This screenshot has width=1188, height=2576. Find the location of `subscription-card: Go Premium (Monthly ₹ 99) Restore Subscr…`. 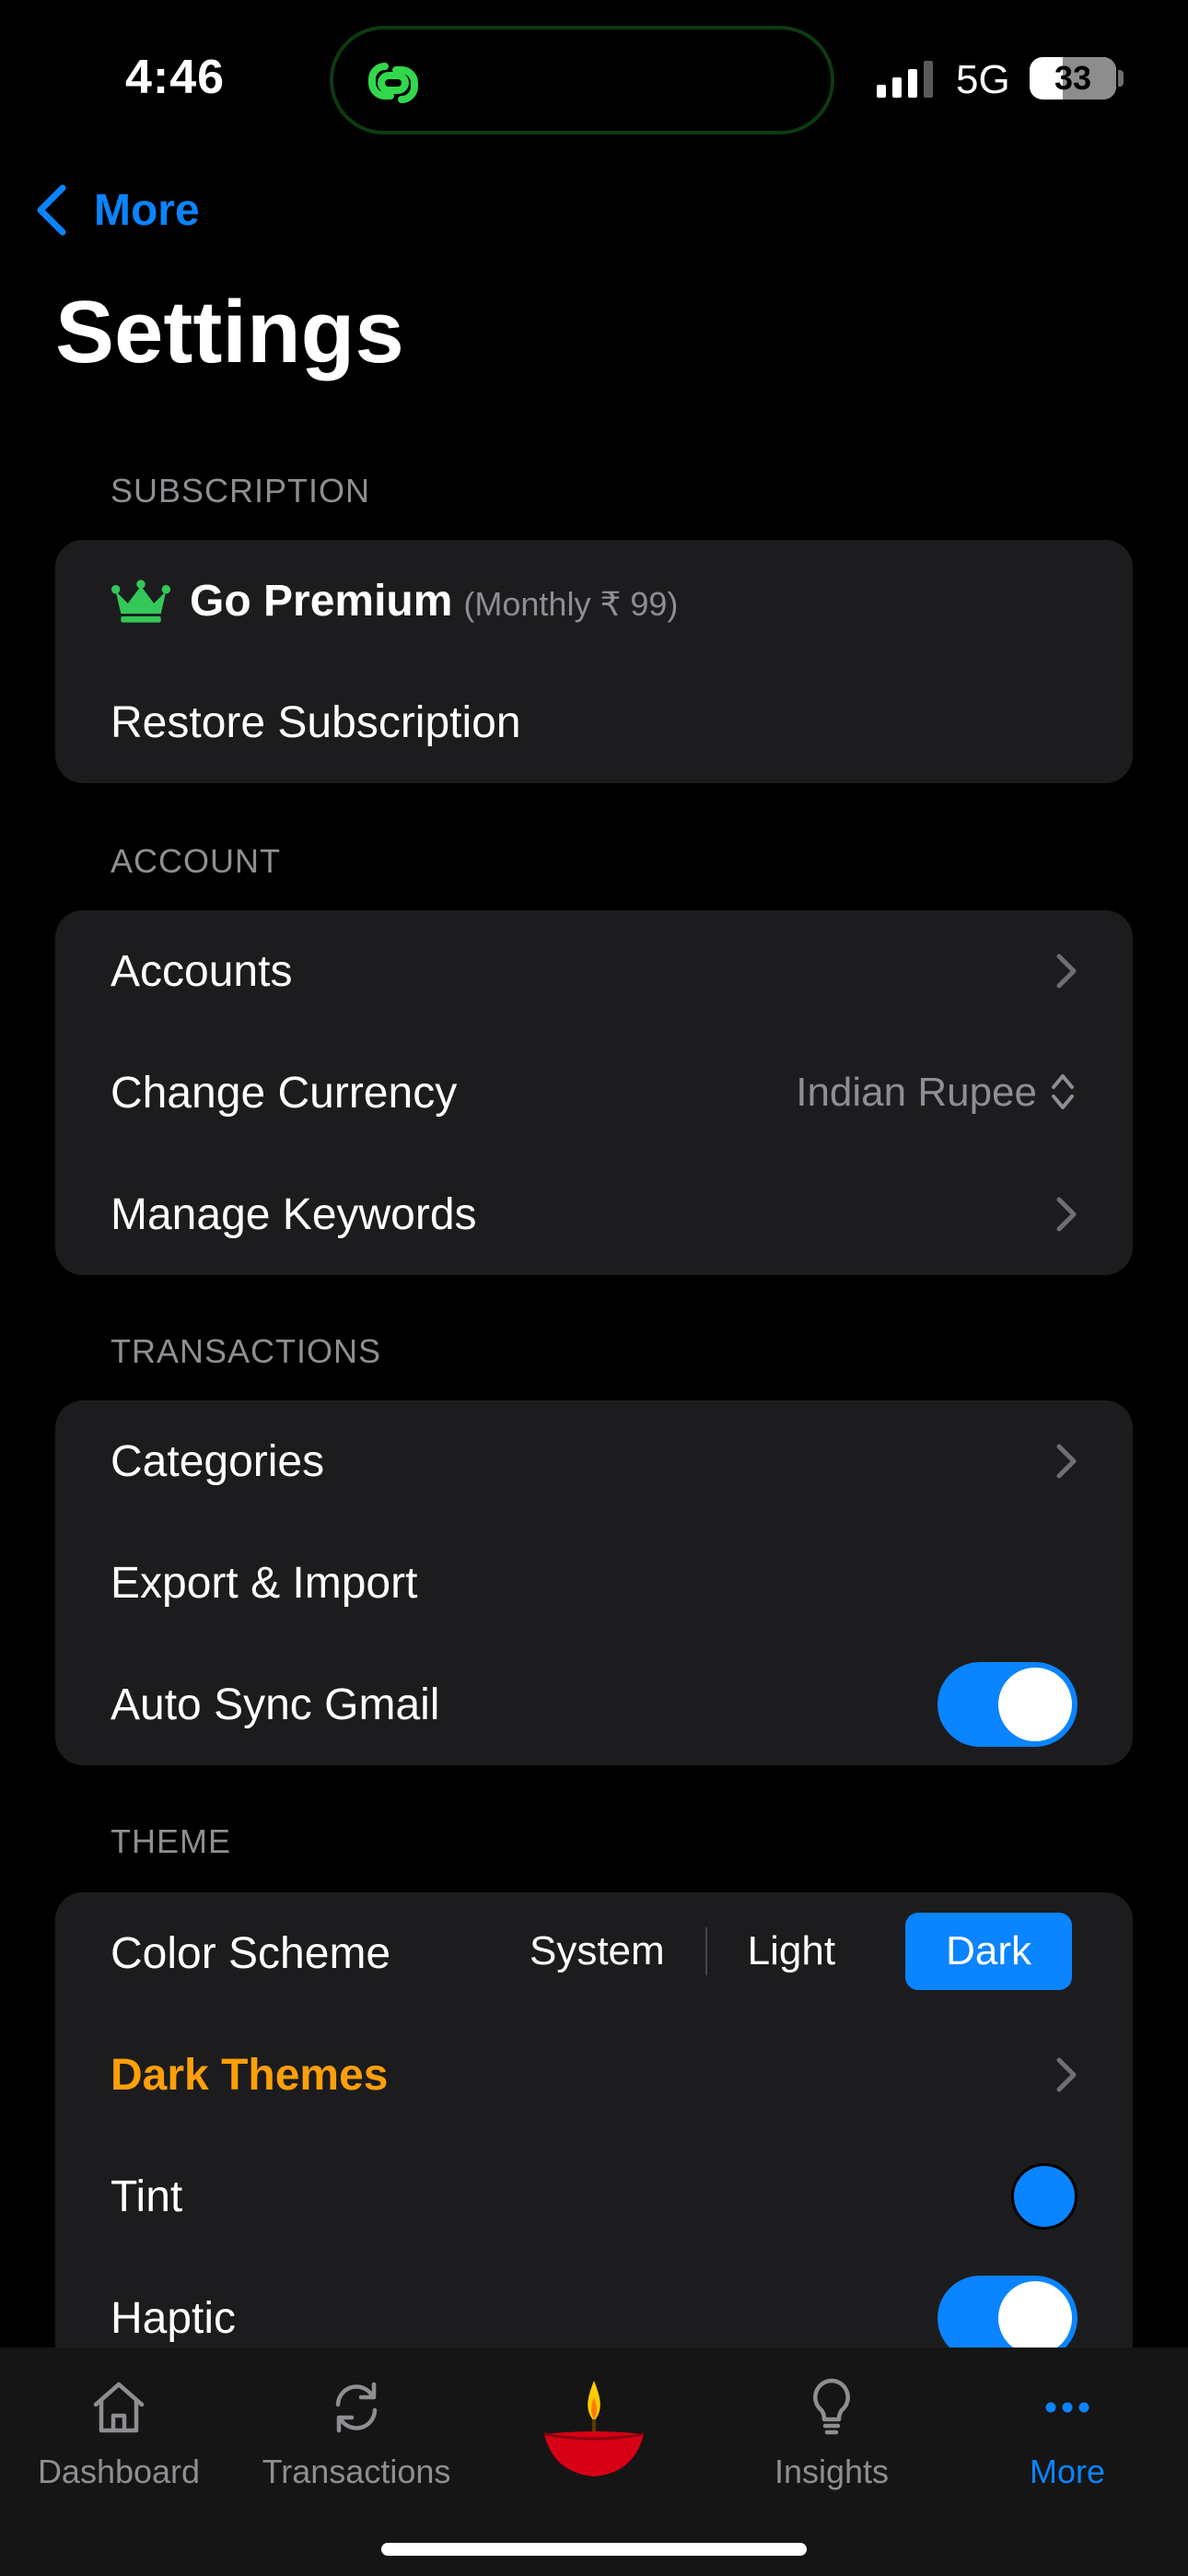

subscription-card: Go Premium (Monthly ₹ 99) Restore Subscr… is located at coordinates (594, 661).